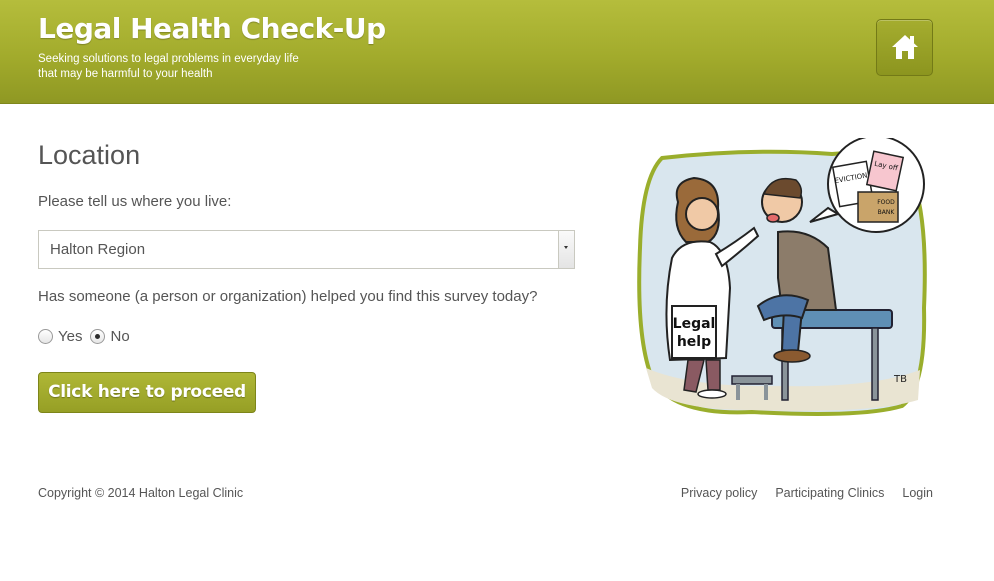 This screenshot has width=994, height=581. Describe the element at coordinates (782, 277) in the screenshot. I see `doctor-cartoon-illustration: Legal help EVICTION Lay off FOOD BANK TB` at that location.